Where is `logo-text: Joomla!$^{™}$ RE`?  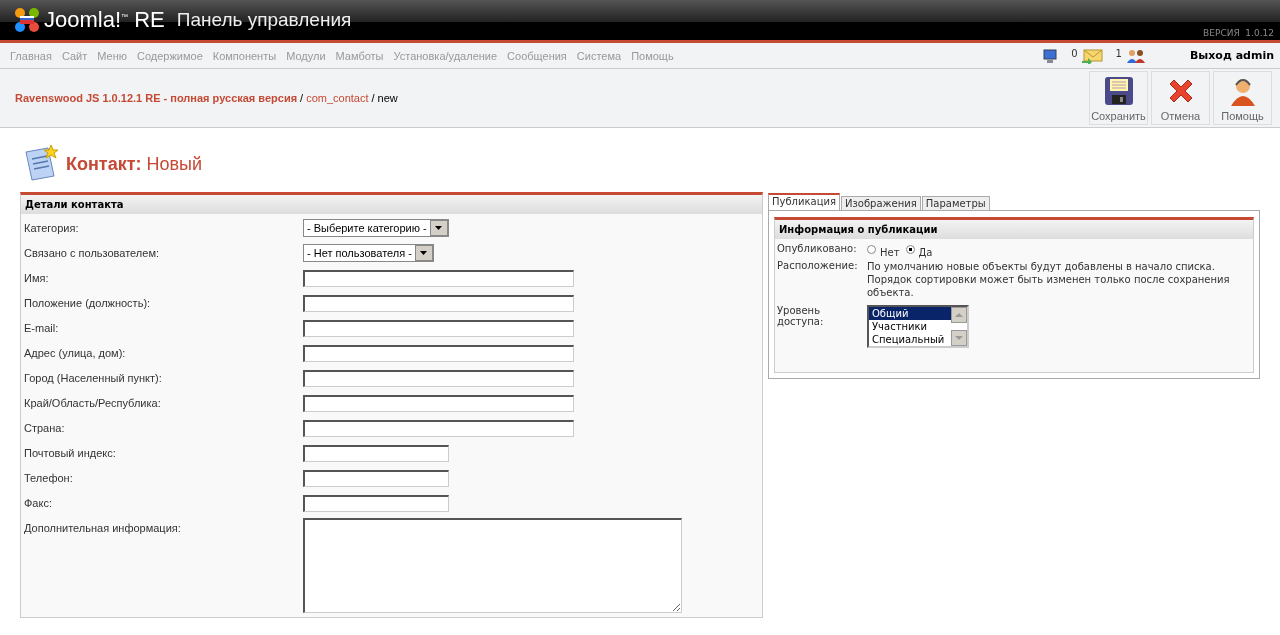 logo-text: Joomla!$^{™}$ RE is located at coordinates (104, 20).